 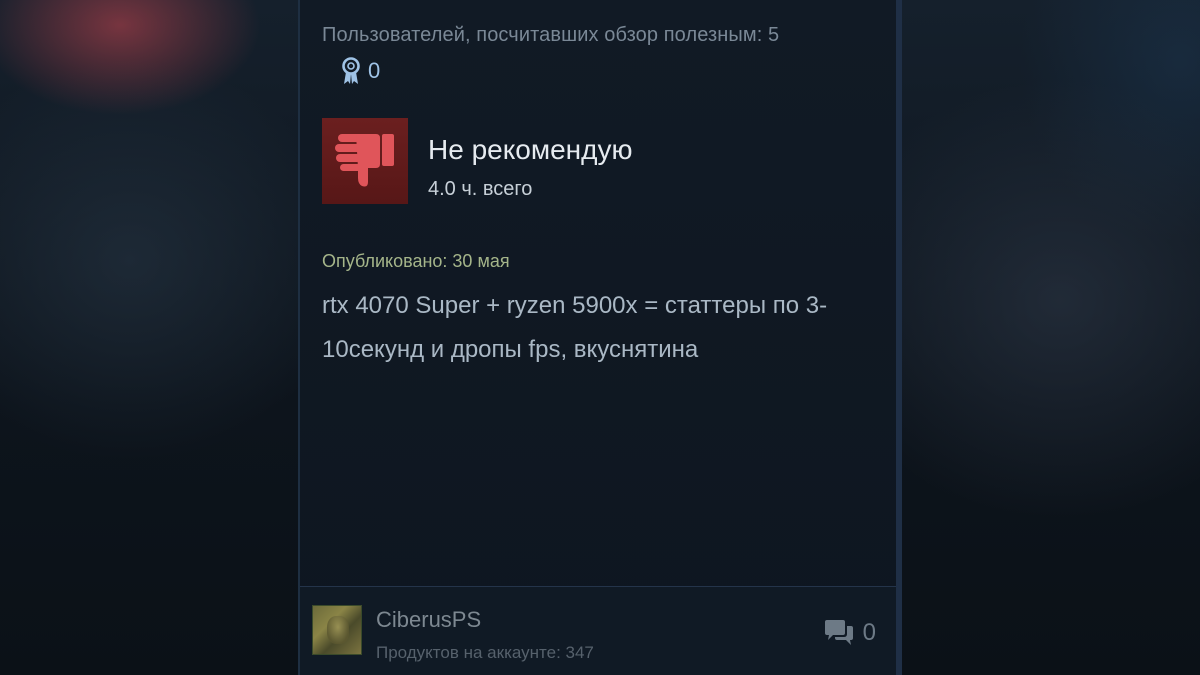 What do you see at coordinates (485, 652) in the screenshot?
I see `author-products-count: Продуктов на аккаунте: 347` at bounding box center [485, 652].